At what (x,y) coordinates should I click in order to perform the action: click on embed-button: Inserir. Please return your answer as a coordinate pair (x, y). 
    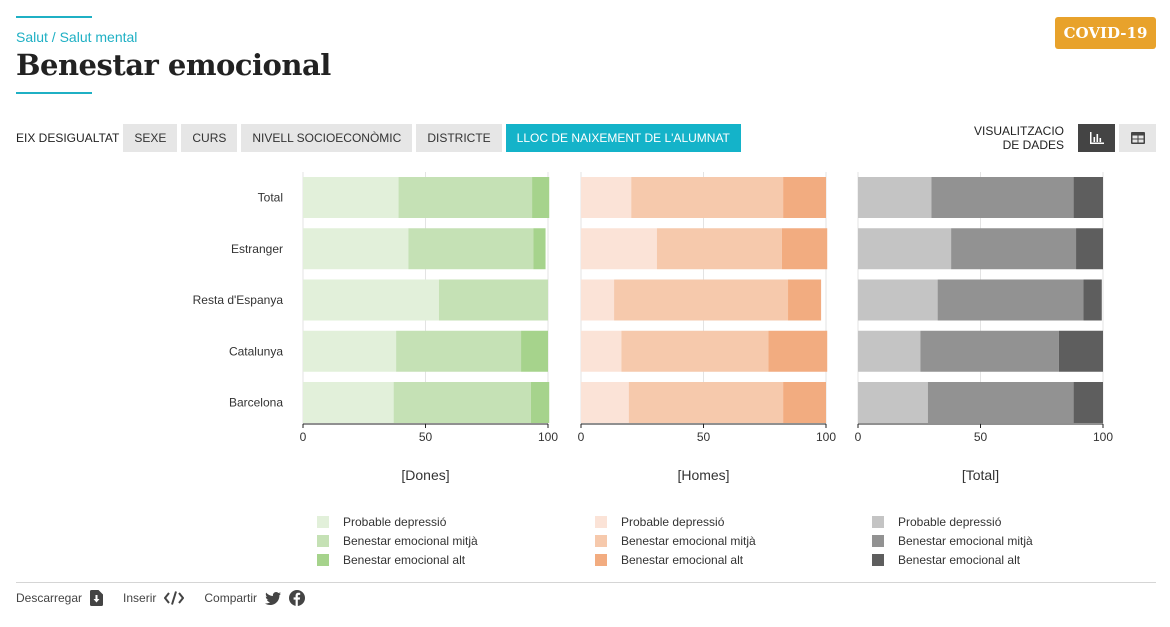
    Looking at the image, I should click on (154, 598).